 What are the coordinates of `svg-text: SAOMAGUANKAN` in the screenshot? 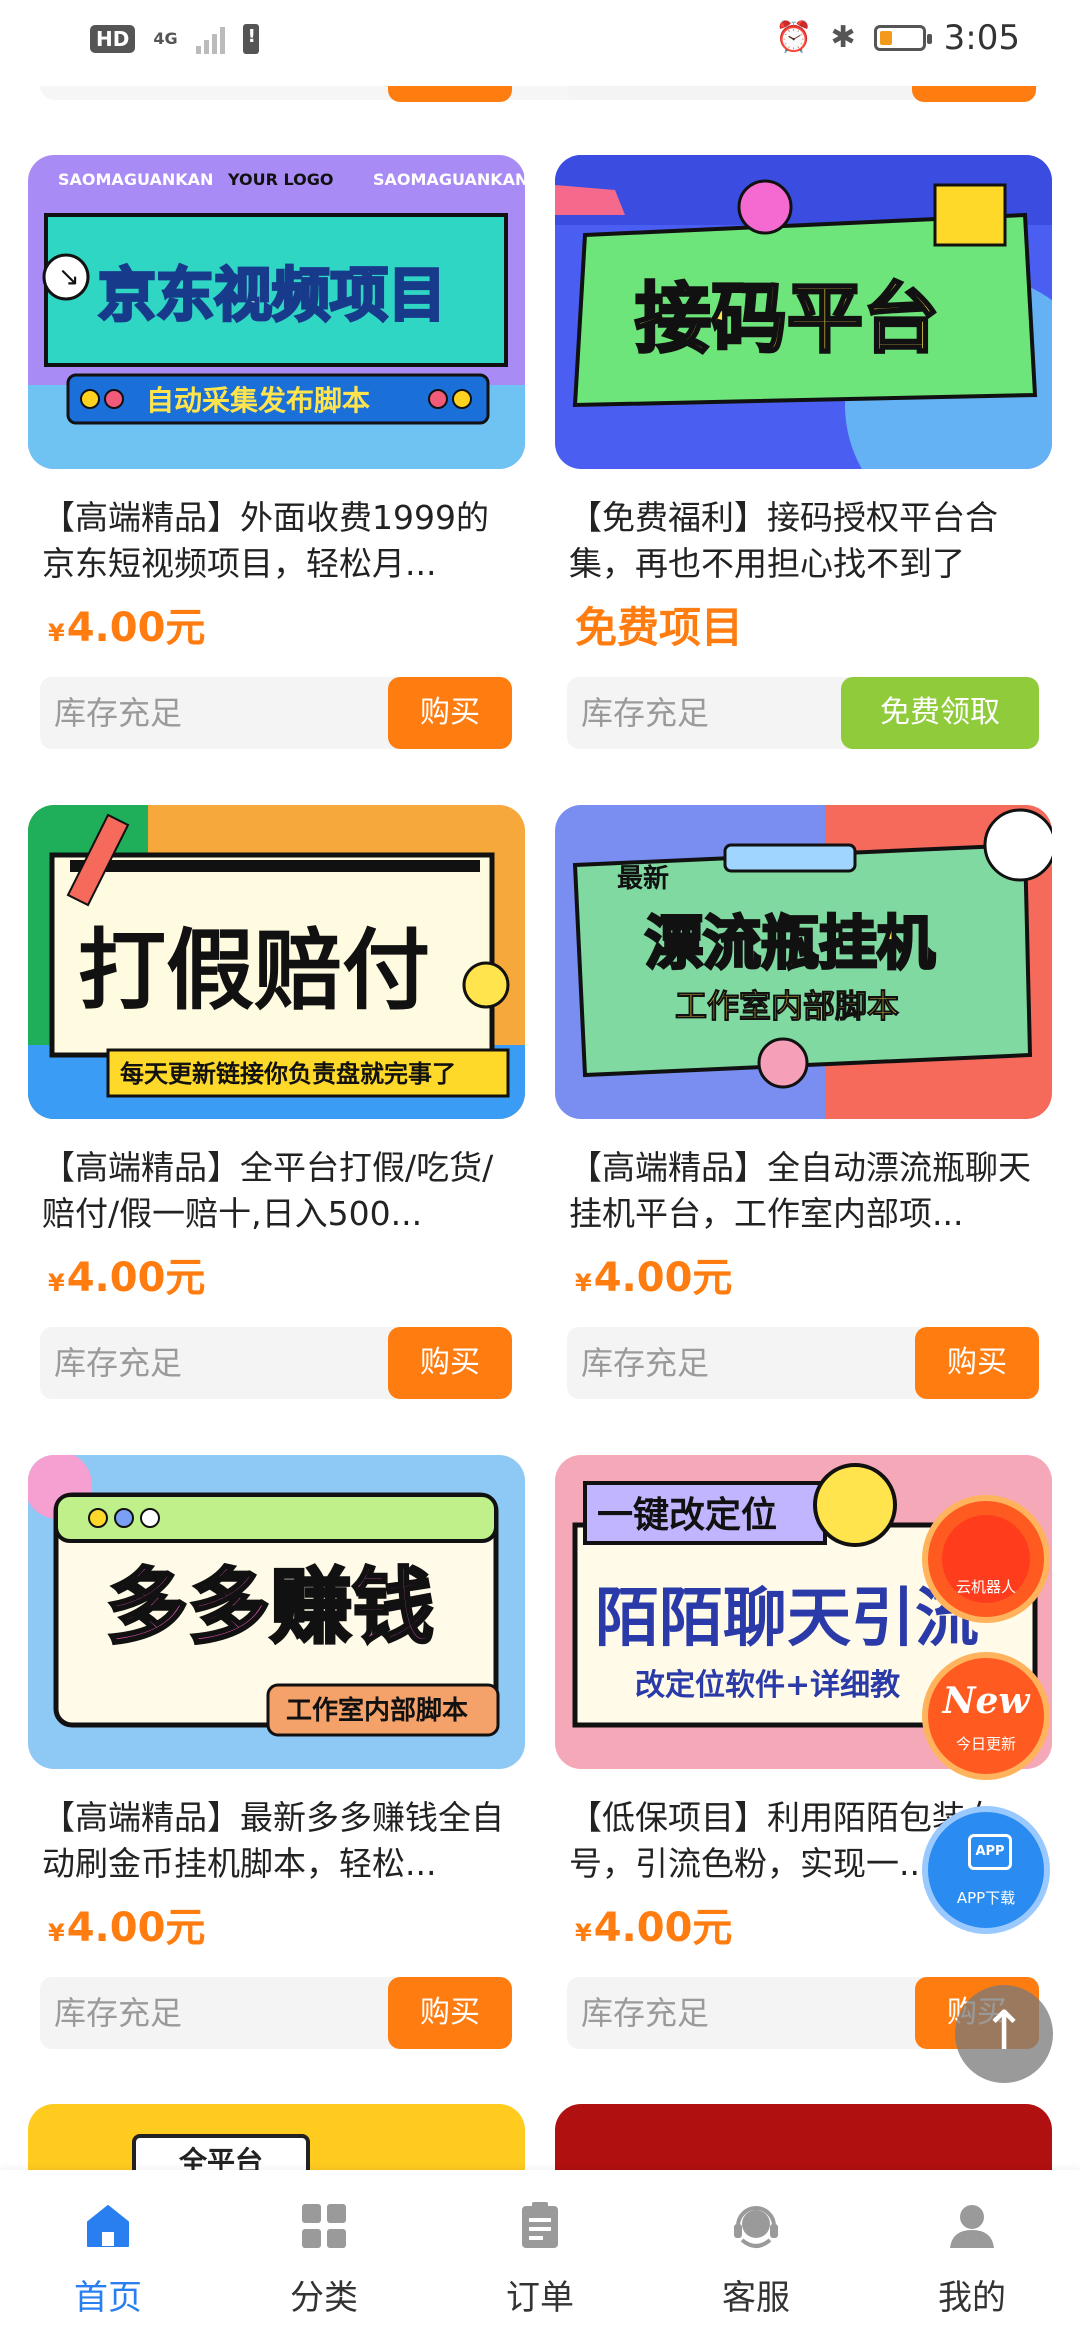 It's located at (449, 179).